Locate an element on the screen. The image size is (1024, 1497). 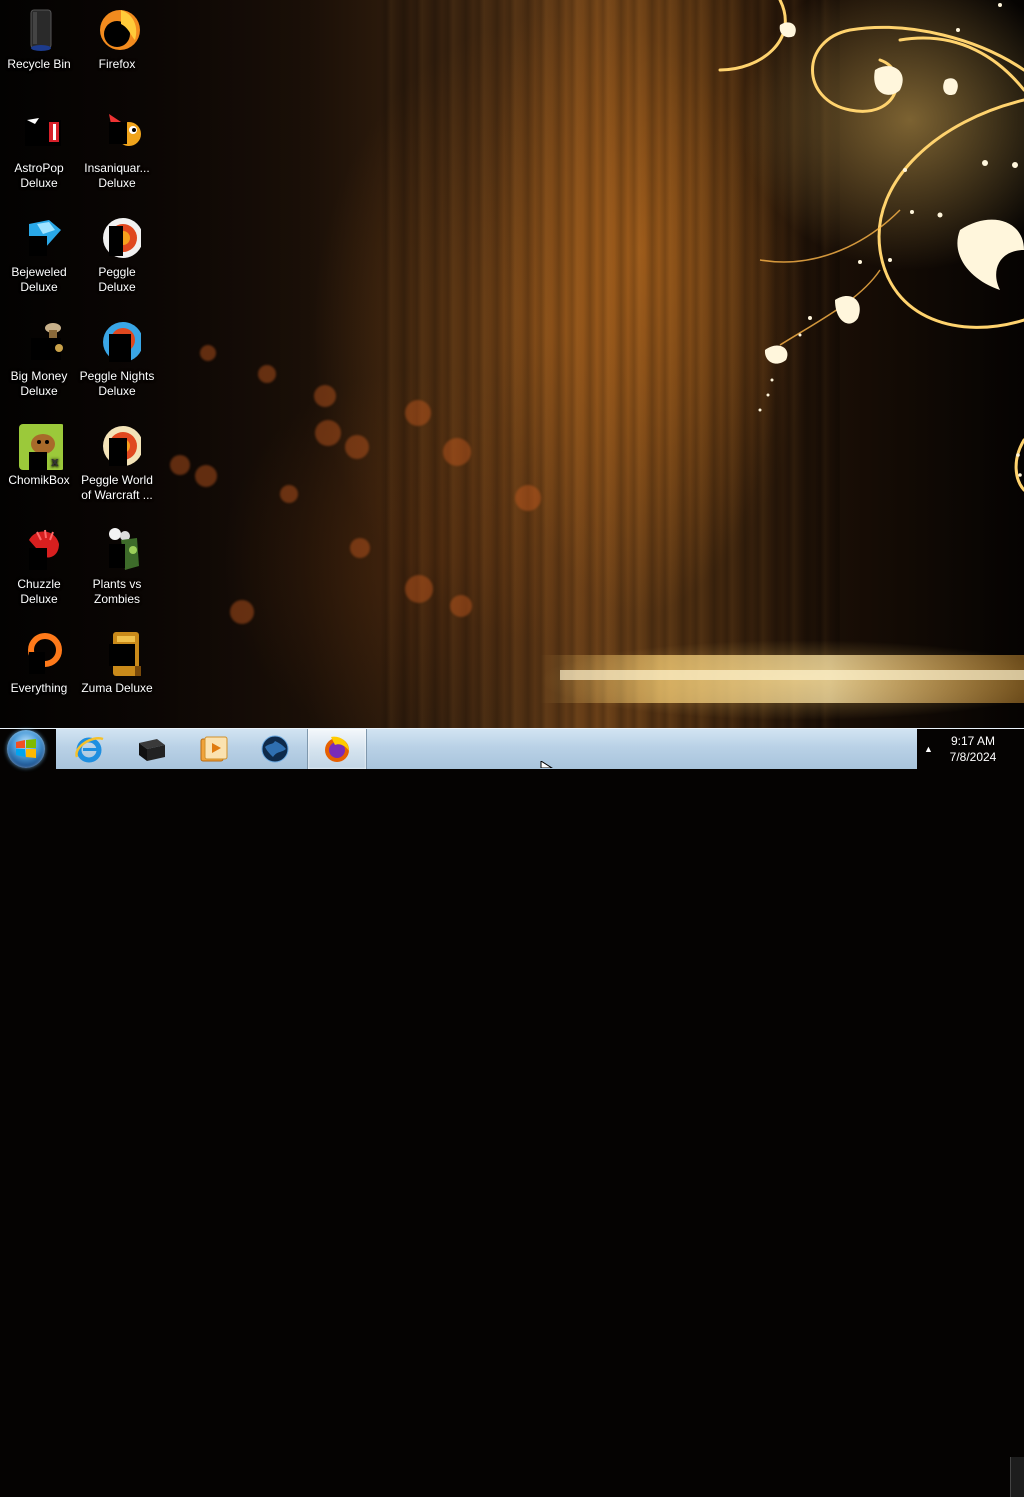
desktop-icon-label: Plants vs Zombies is located at coordinates (117, 591).